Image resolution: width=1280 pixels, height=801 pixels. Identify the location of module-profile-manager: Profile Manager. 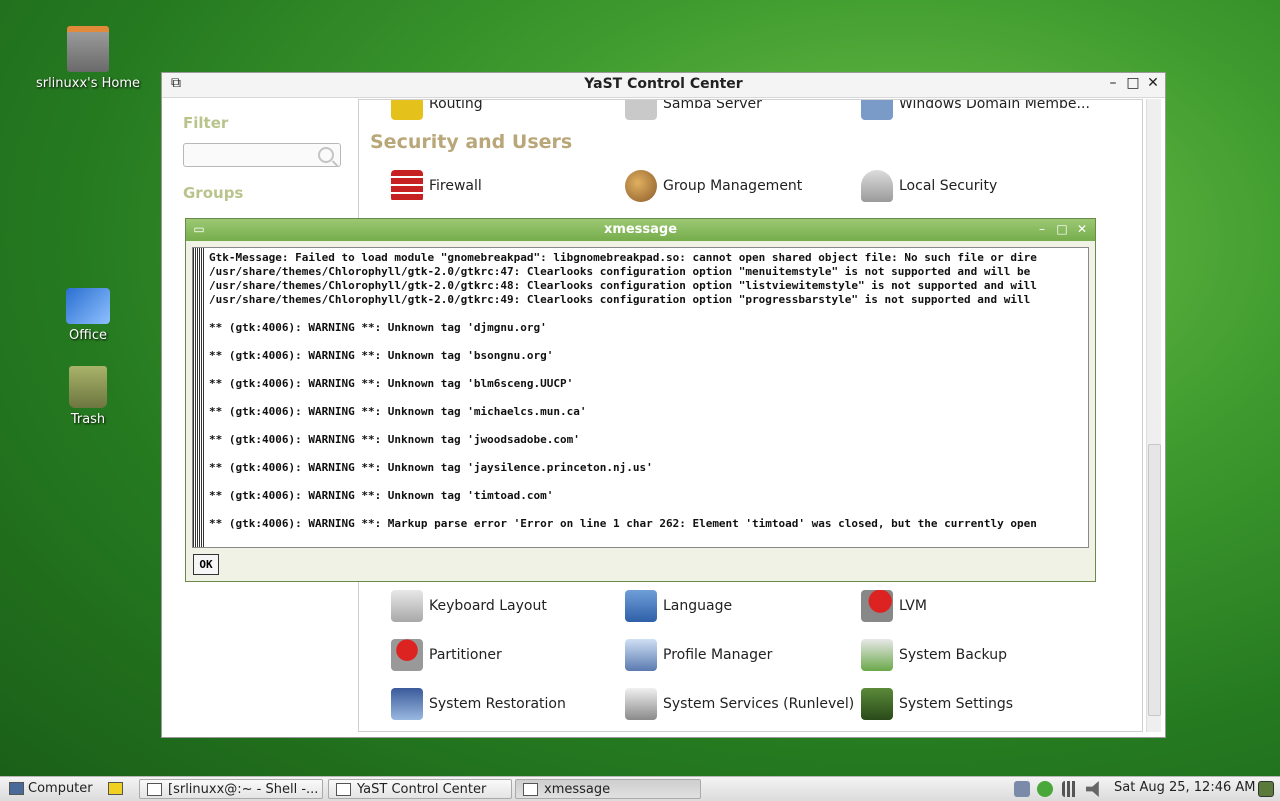
(698, 655).